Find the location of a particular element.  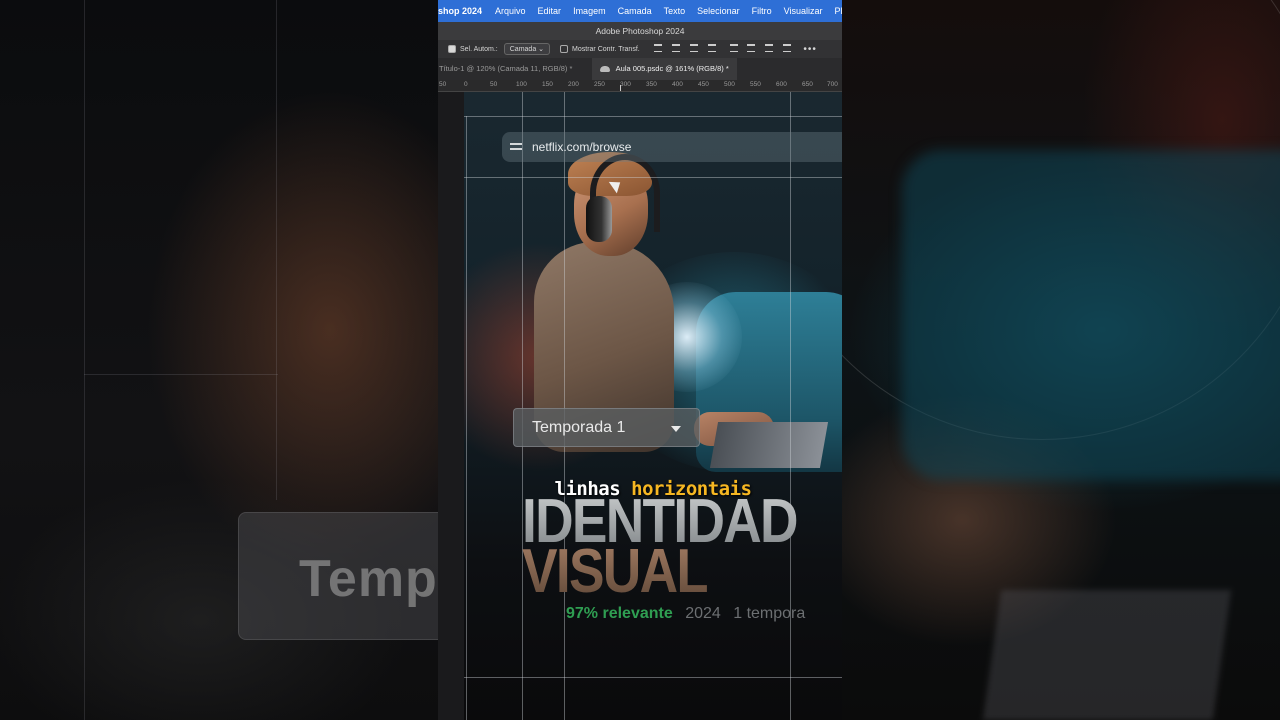

ruler-tick: 500 is located at coordinates (729, 84).